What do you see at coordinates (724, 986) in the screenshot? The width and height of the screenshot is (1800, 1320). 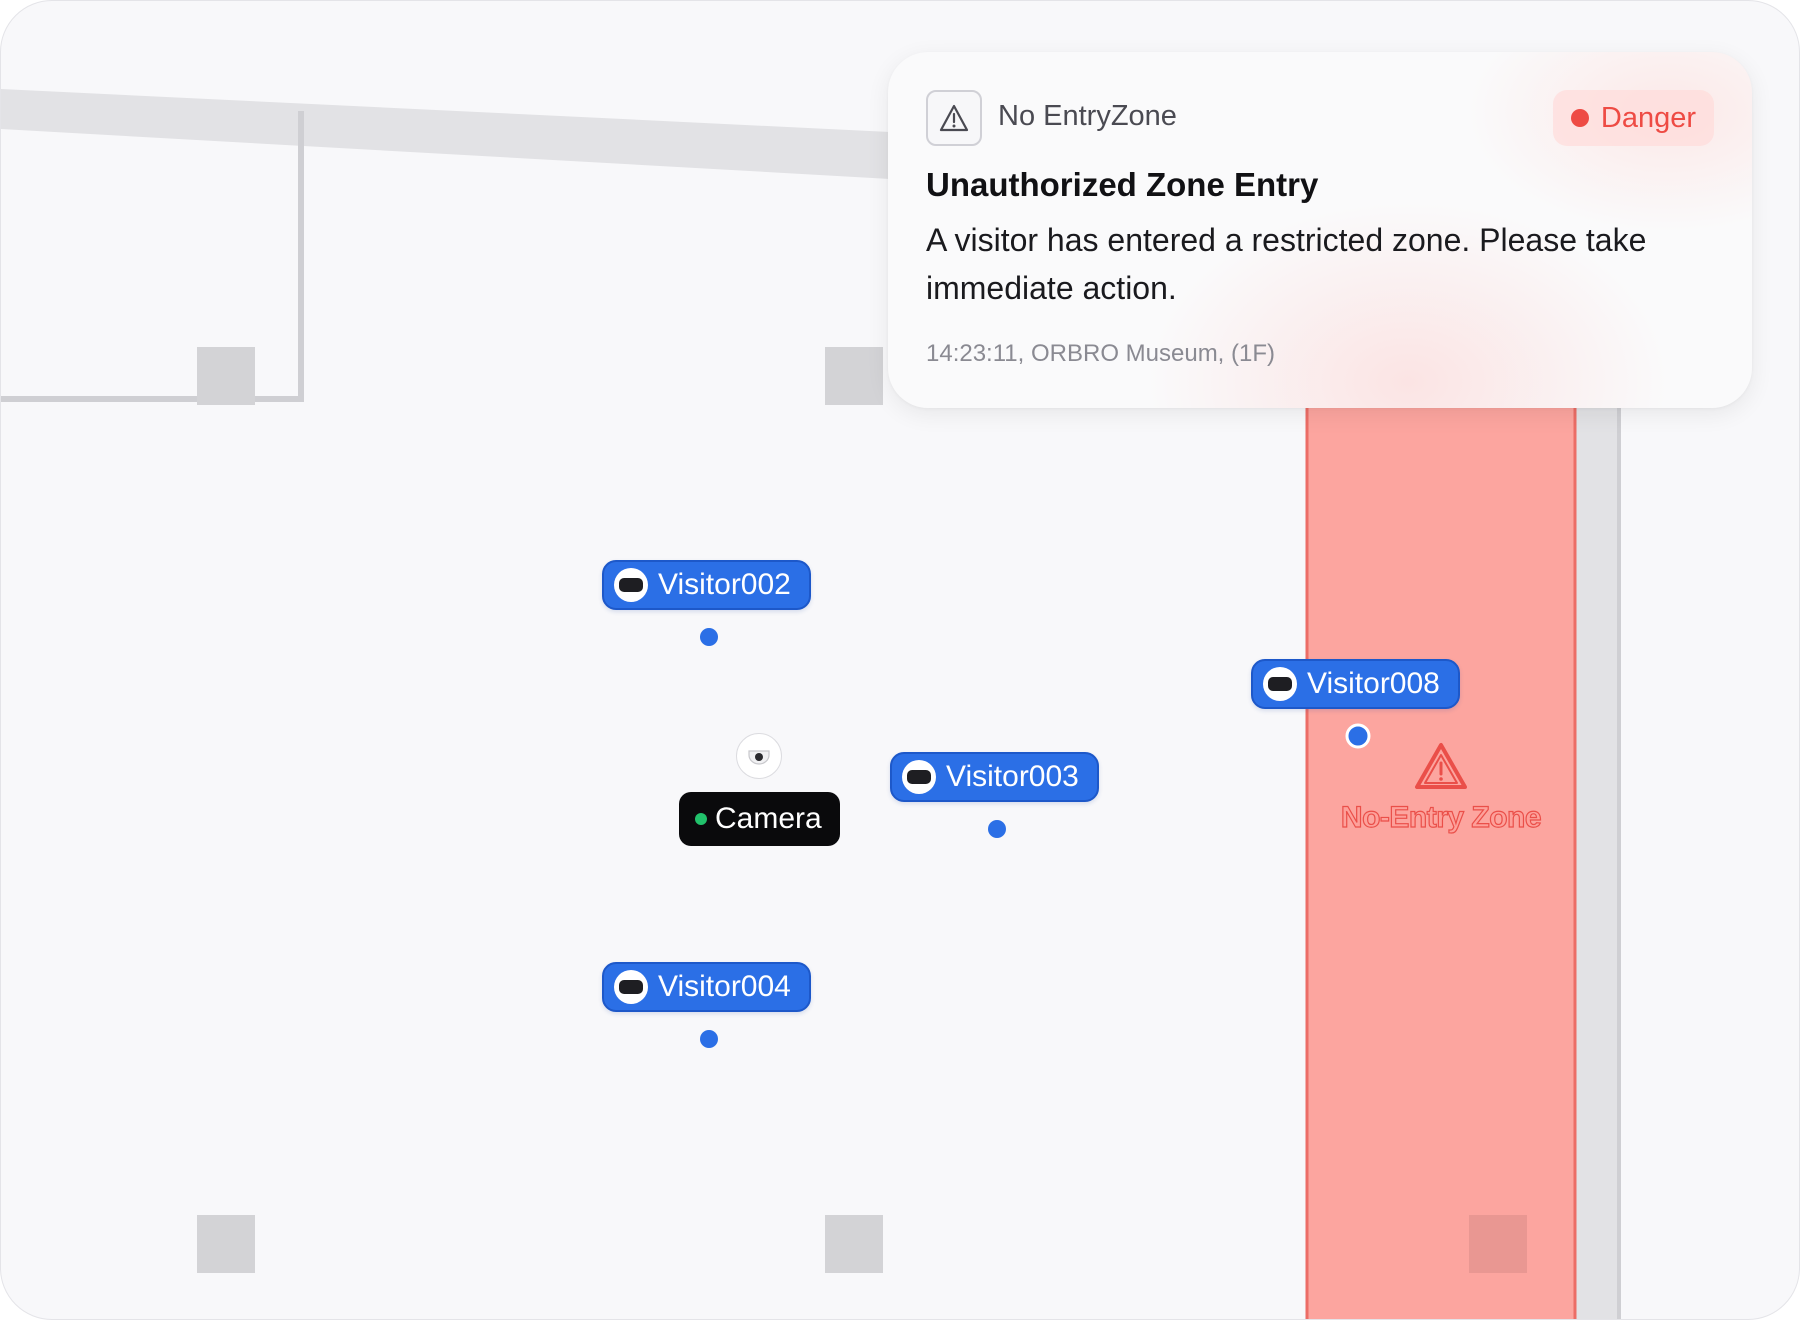 I see `visitor-name: Visitor004` at bounding box center [724, 986].